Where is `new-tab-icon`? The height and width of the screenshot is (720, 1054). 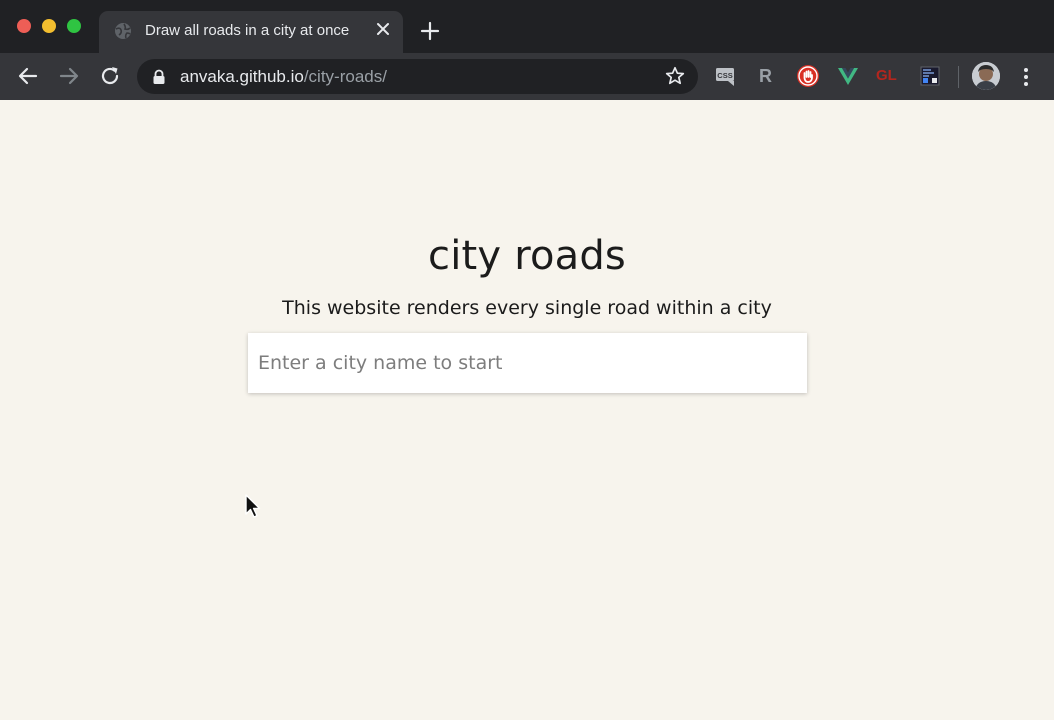
new-tab-icon is located at coordinates (430, 31).